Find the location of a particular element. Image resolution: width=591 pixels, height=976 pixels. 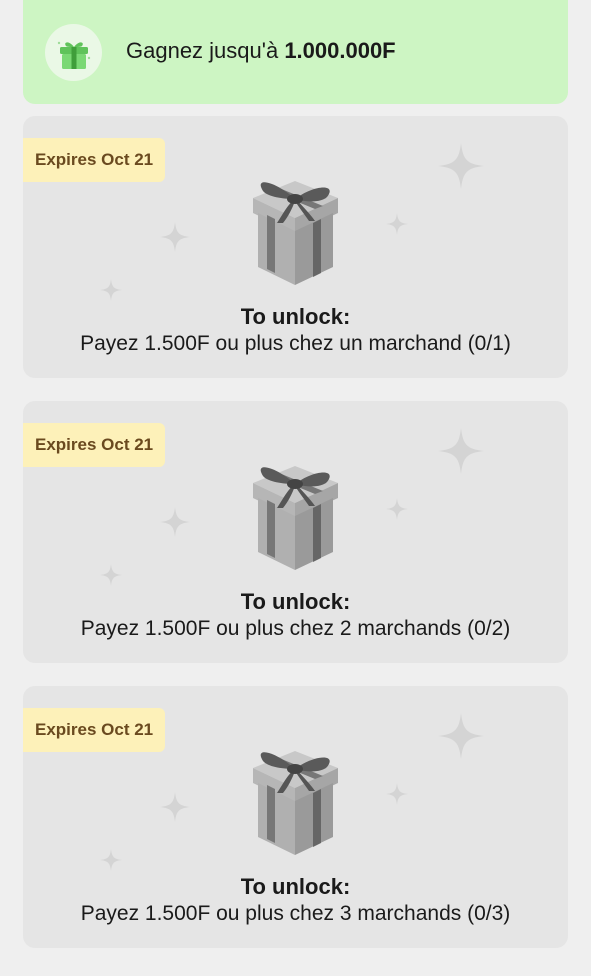

banner-text-prefix: Gagnez jusqu'à is located at coordinates (205, 50).